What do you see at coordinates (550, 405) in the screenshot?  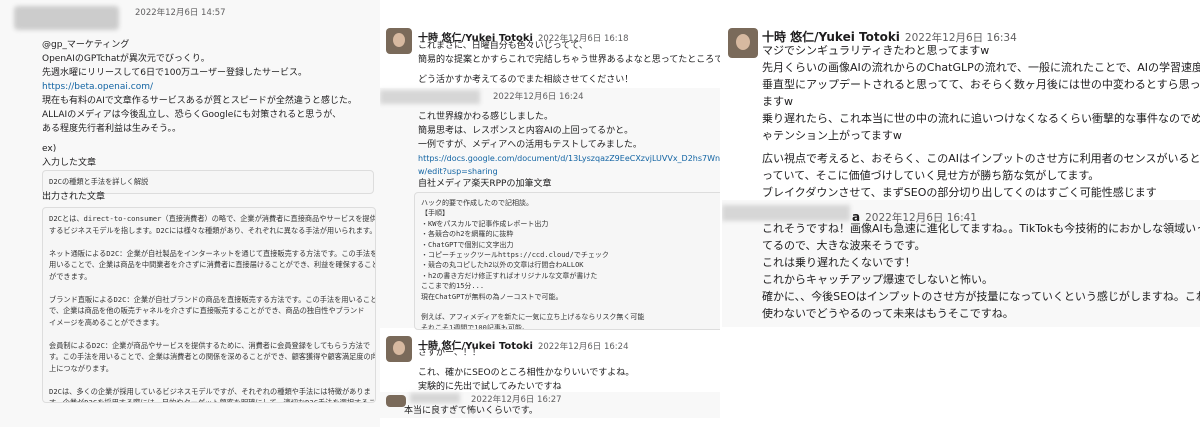 I see `message-4: 2022年12月6日 16:27 本当に良すぎて怖いくらいです。` at bounding box center [550, 405].